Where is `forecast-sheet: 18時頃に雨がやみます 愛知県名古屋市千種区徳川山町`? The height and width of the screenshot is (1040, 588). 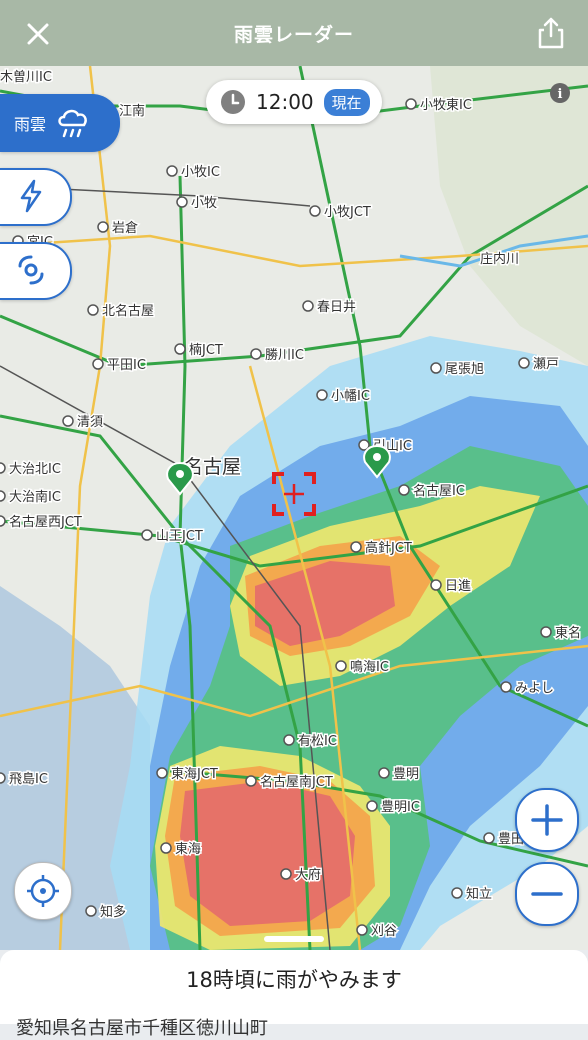
forecast-sheet: 18時頃に雨がやみます 愛知県名古屋市千種区徳川山町 is located at coordinates (294, 987).